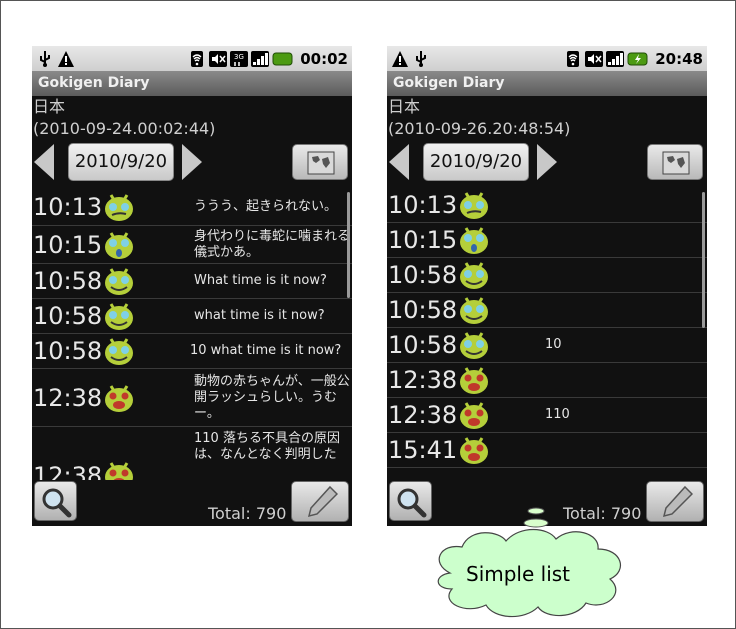 The image size is (736, 629). What do you see at coordinates (247, 513) in the screenshot?
I see `total-count: Total: 790` at bounding box center [247, 513].